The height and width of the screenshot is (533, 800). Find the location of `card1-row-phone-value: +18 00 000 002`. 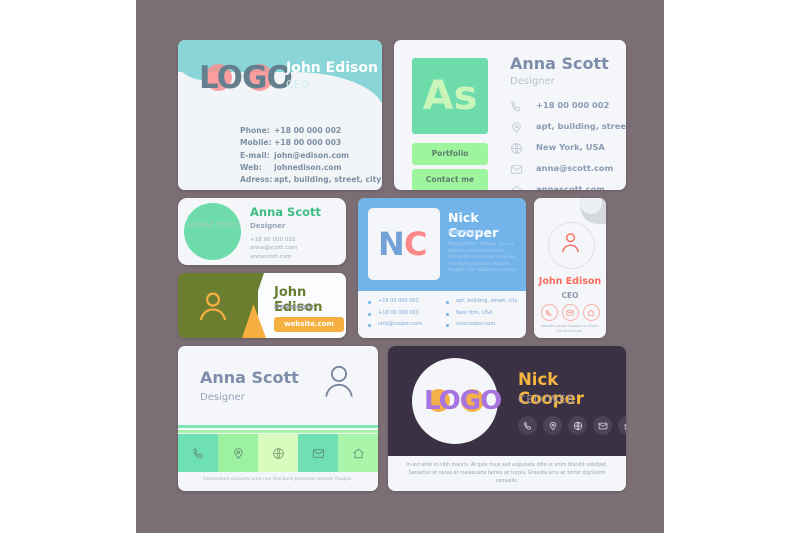

card1-row-phone-value: +18 00 000 002 is located at coordinates (308, 130).